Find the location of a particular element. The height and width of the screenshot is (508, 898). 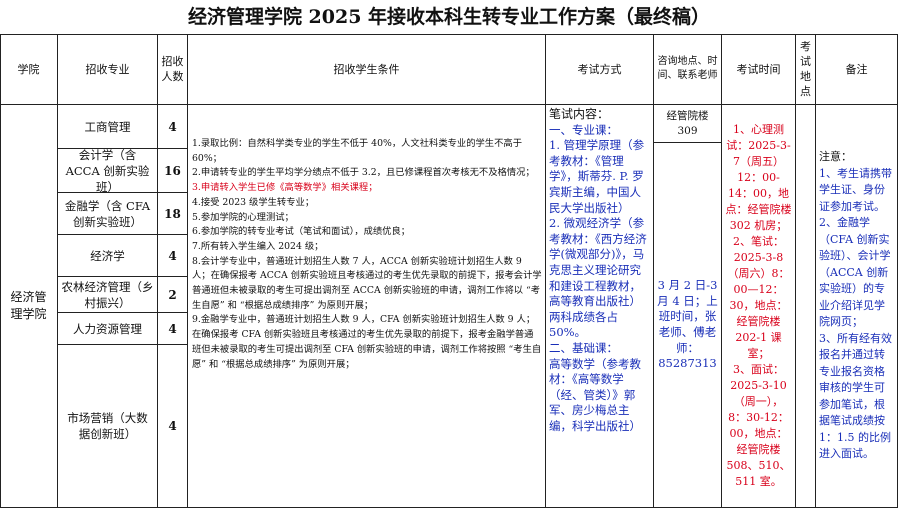

condition-item: 2.申请转专业的学生平均学分绩点不低于 3.2，且已修课程首次考核无不及格情况； is located at coordinates (363, 173).